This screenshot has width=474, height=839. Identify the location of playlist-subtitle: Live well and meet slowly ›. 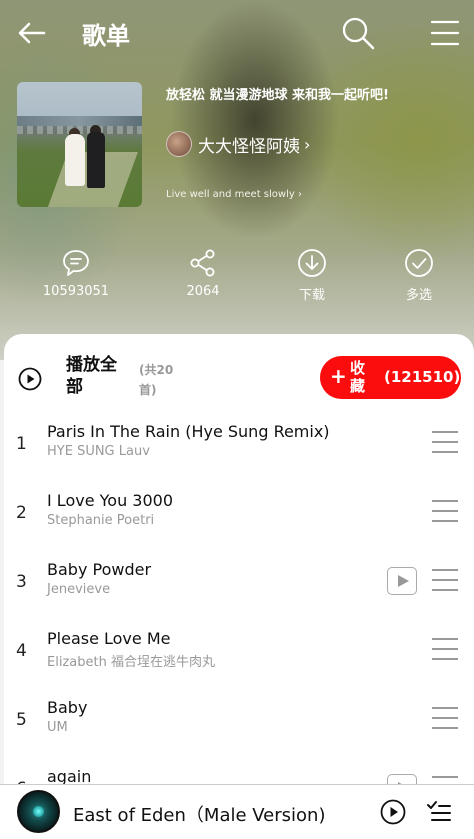
(234, 194).